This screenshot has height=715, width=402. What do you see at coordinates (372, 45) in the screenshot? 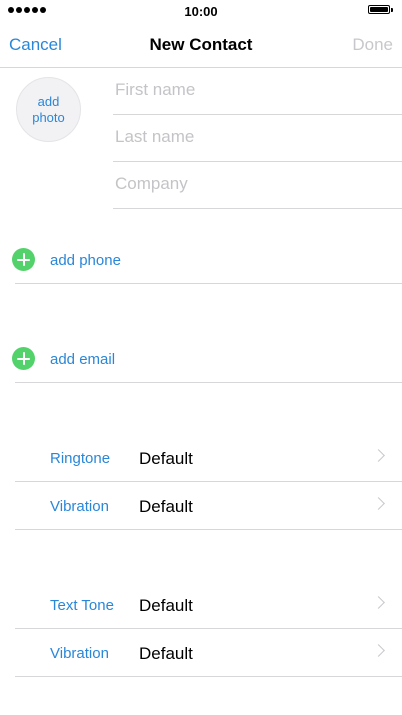
I see `done-button: Done` at bounding box center [372, 45].